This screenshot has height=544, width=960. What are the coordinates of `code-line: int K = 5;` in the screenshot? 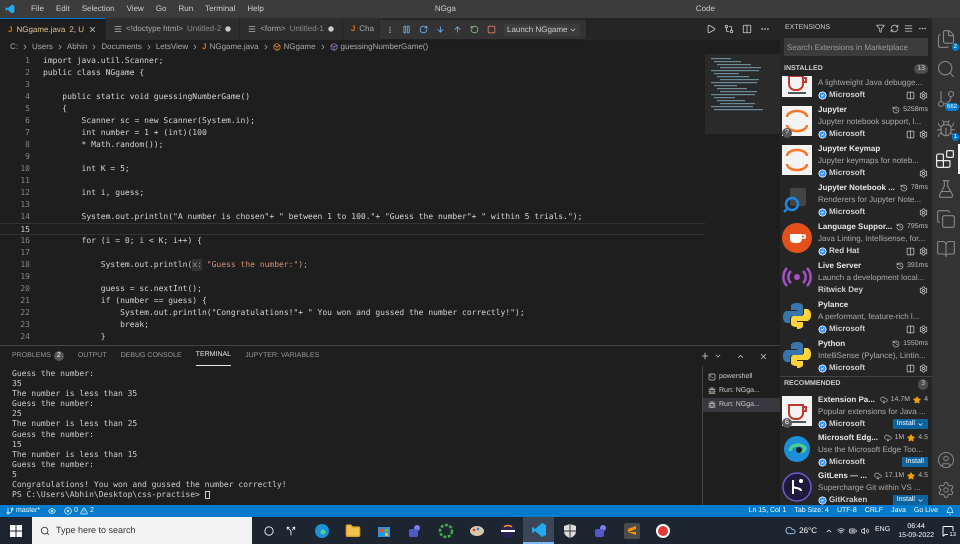 It's located at (105, 169).